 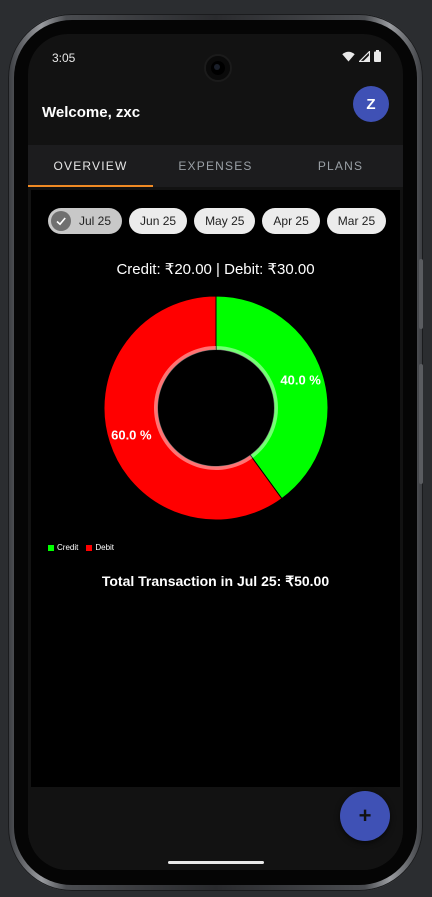 What do you see at coordinates (89, 547) in the screenshot?
I see `legend-swatch-debit` at bounding box center [89, 547].